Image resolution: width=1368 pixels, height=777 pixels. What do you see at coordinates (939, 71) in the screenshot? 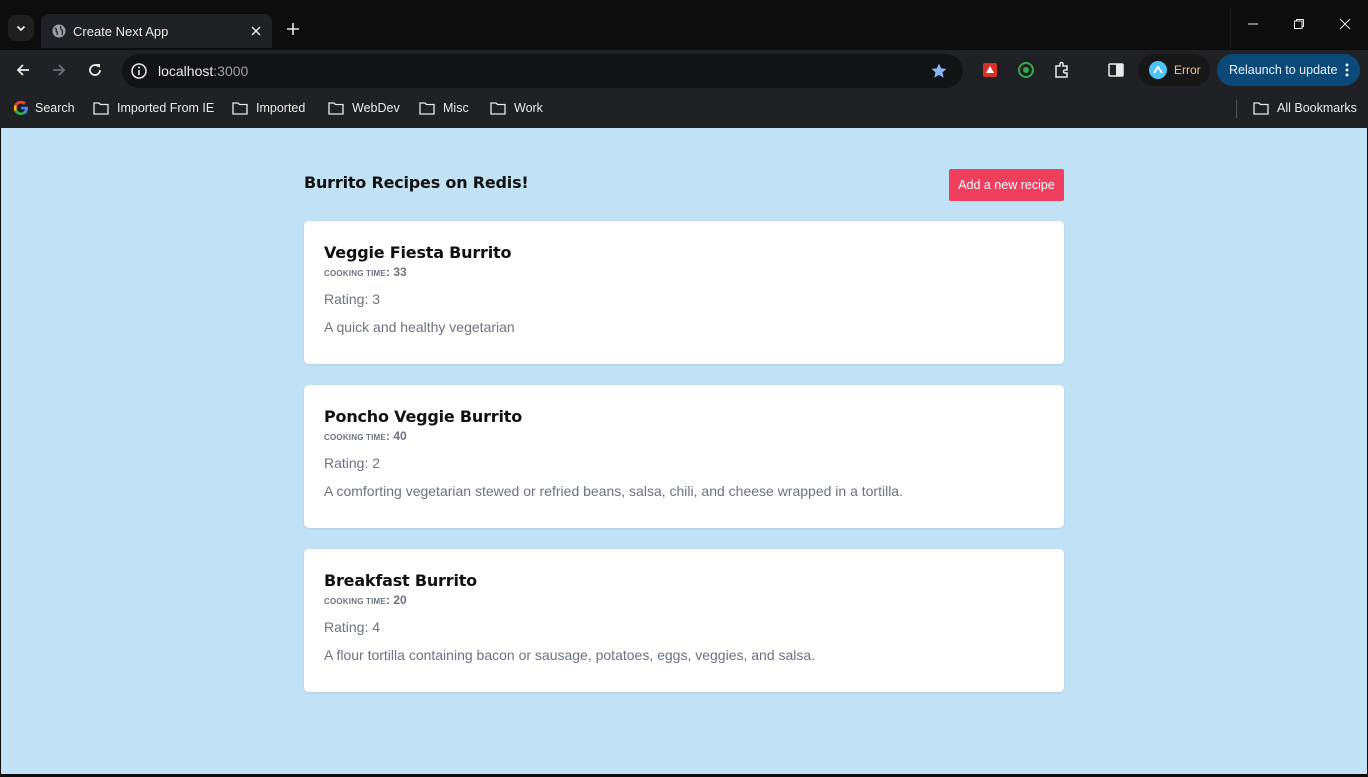
I see `star-icon` at bounding box center [939, 71].